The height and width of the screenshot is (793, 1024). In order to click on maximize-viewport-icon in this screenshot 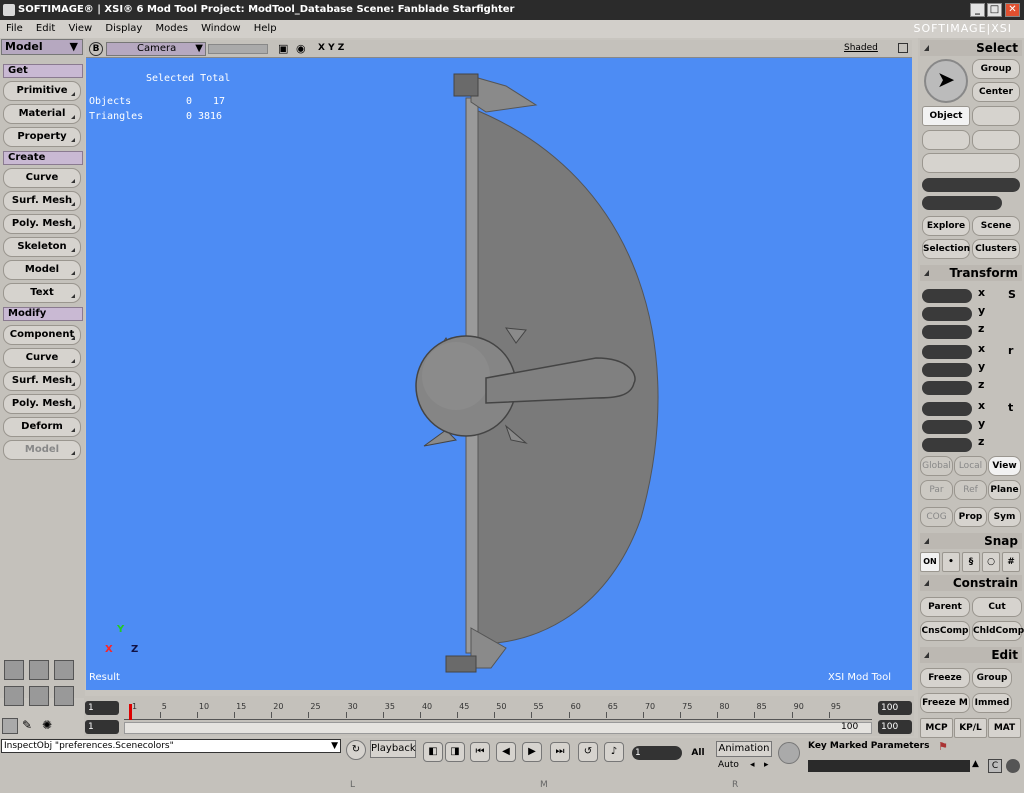, I will do `click(903, 48)`.